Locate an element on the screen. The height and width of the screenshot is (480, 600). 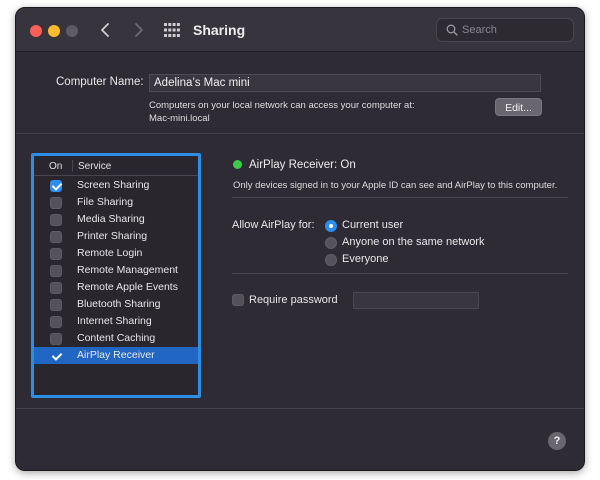
service-row: Printer Sharing is located at coordinates (116, 236).